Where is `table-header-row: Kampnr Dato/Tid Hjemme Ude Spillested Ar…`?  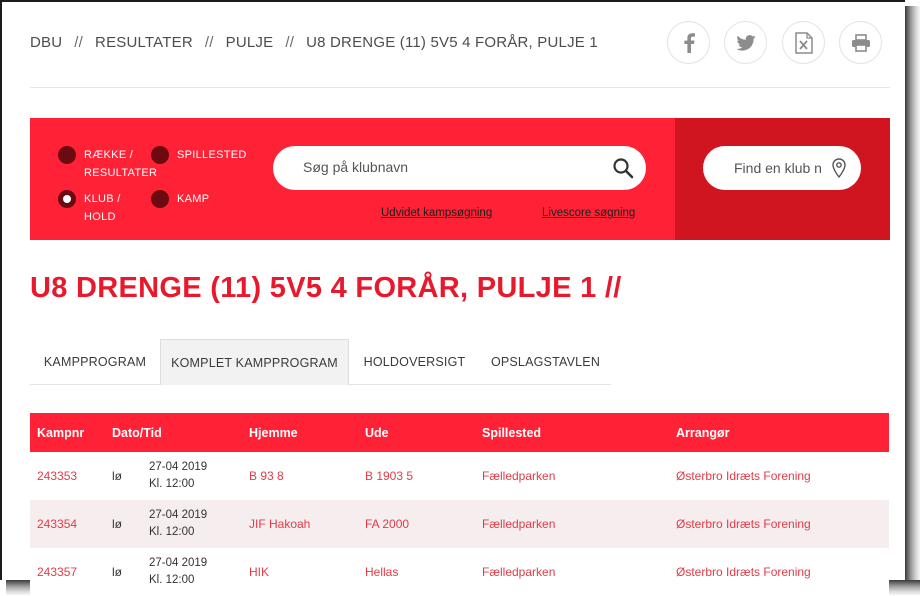 table-header-row: Kampnr Dato/Tid Hjemme Ude Spillested Ar… is located at coordinates (459, 432).